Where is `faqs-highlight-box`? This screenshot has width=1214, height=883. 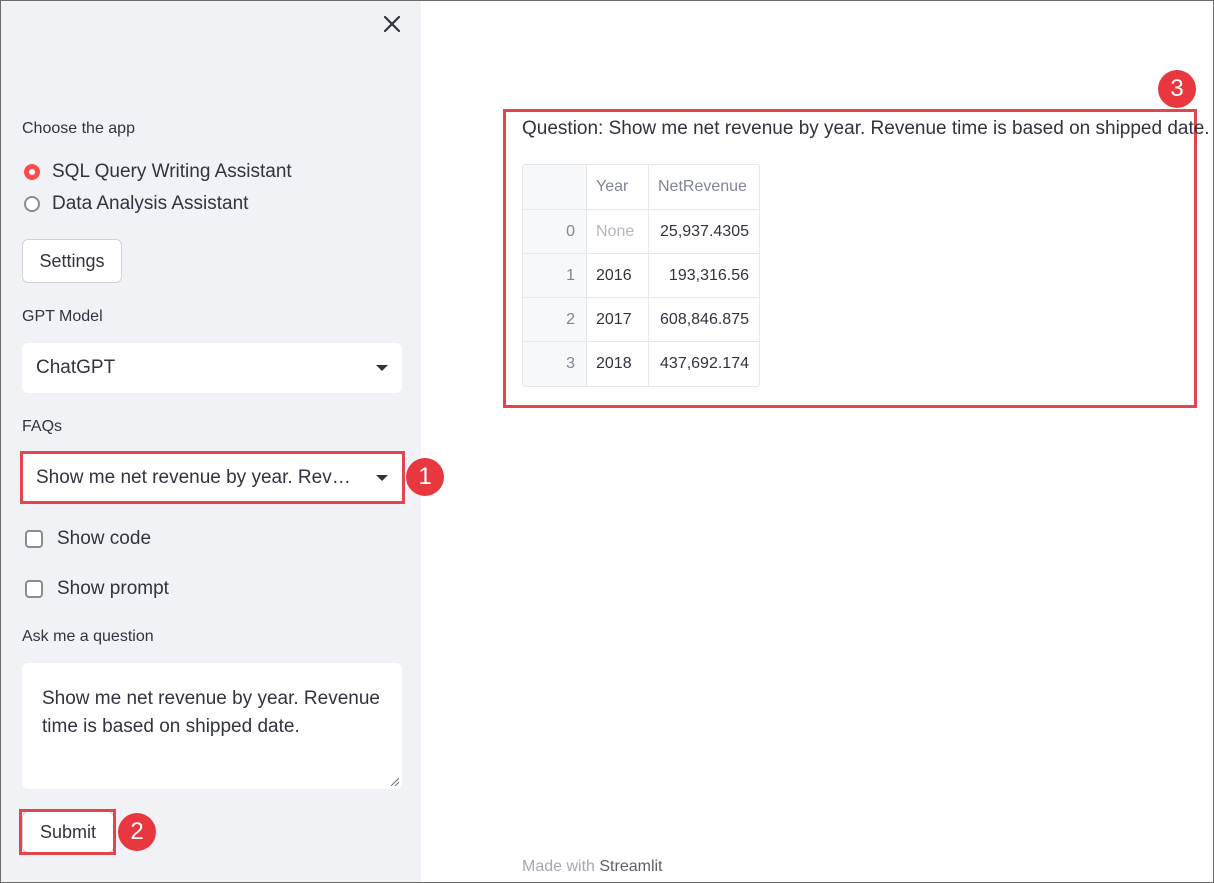 faqs-highlight-box is located at coordinates (212, 477).